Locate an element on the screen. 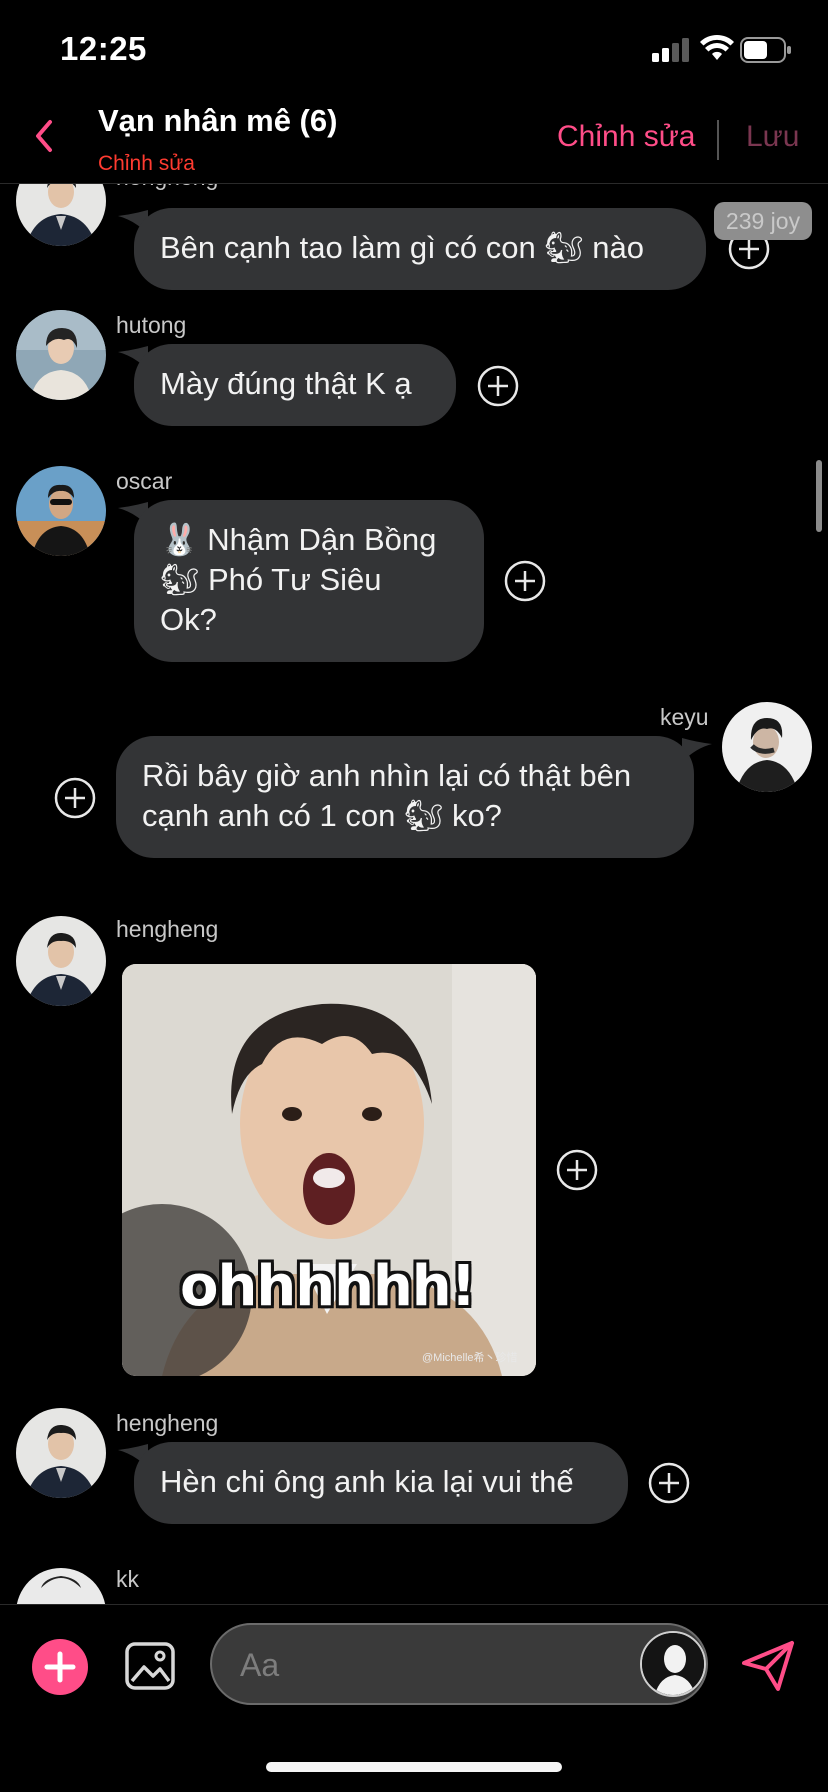 Image resolution: width=828 pixels, height=1792 pixels. plus-icon is located at coordinates (60, 1667).